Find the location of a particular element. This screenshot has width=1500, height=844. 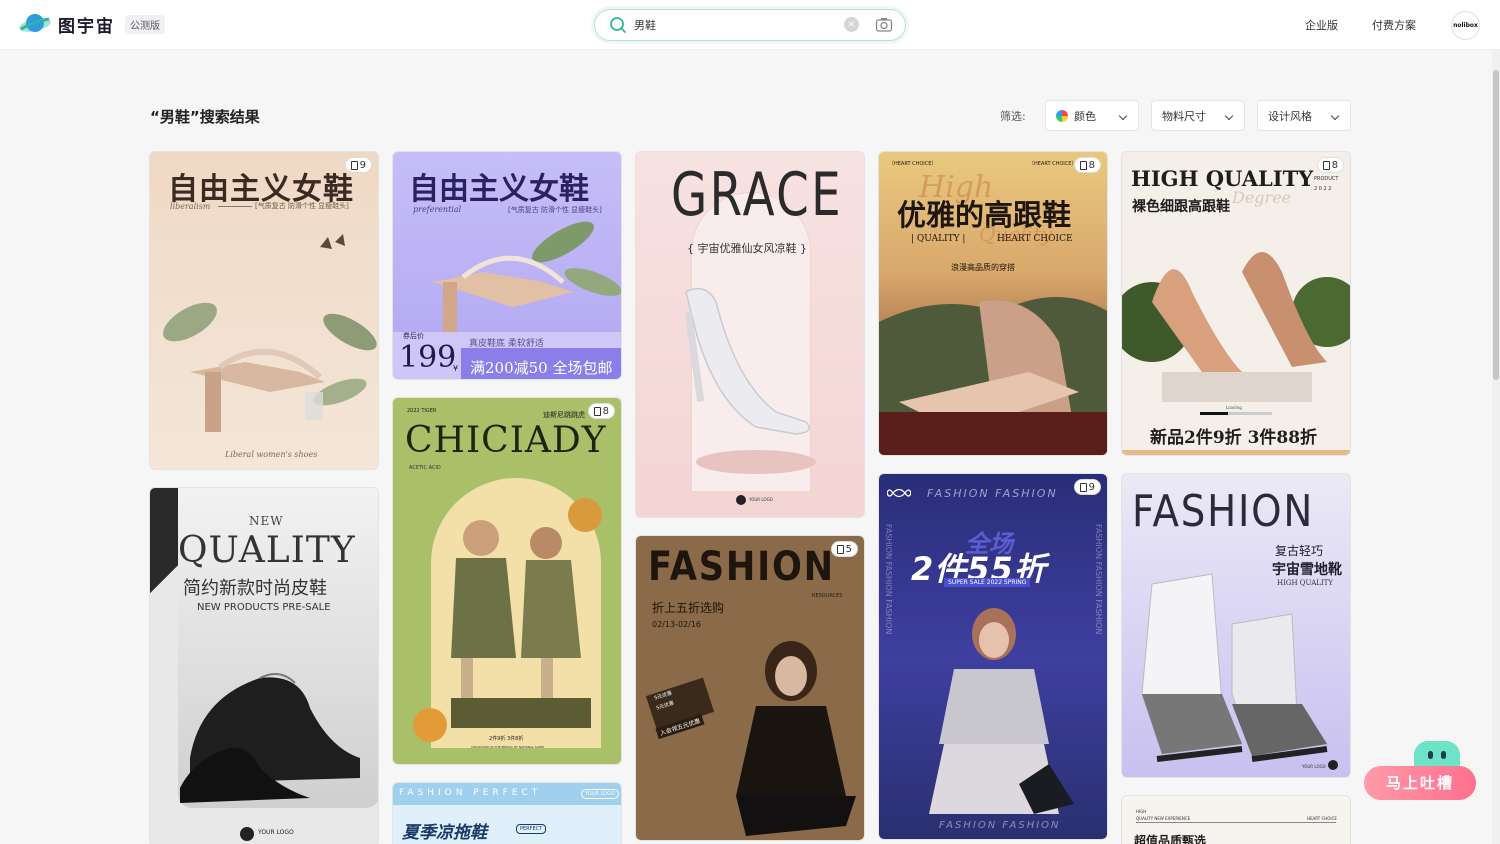

loading-bar-fill is located at coordinates (1214, 413).